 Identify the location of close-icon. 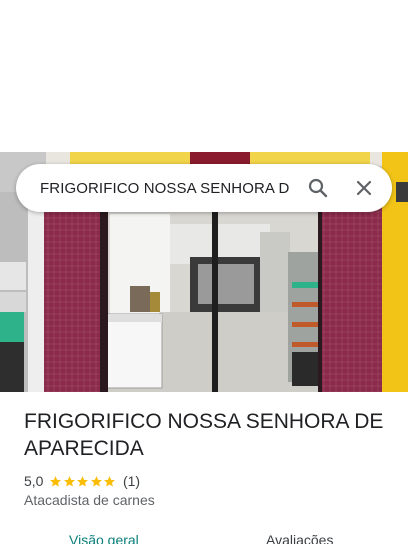
(364, 188).